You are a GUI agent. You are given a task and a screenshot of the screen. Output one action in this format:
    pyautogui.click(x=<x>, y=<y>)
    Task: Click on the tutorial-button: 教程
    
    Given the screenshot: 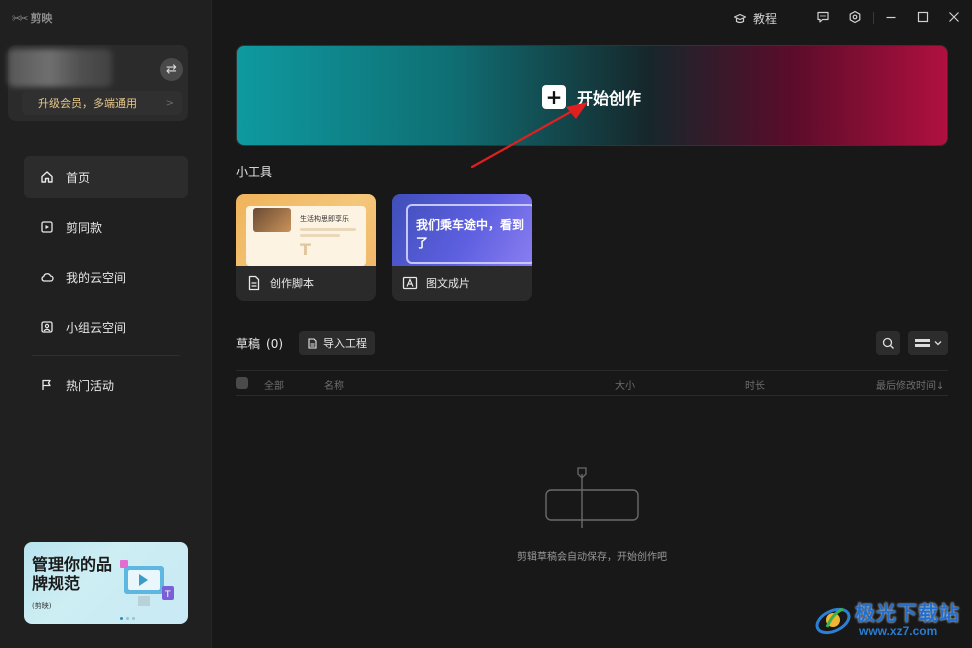 What is the action you would take?
    pyautogui.click(x=755, y=18)
    